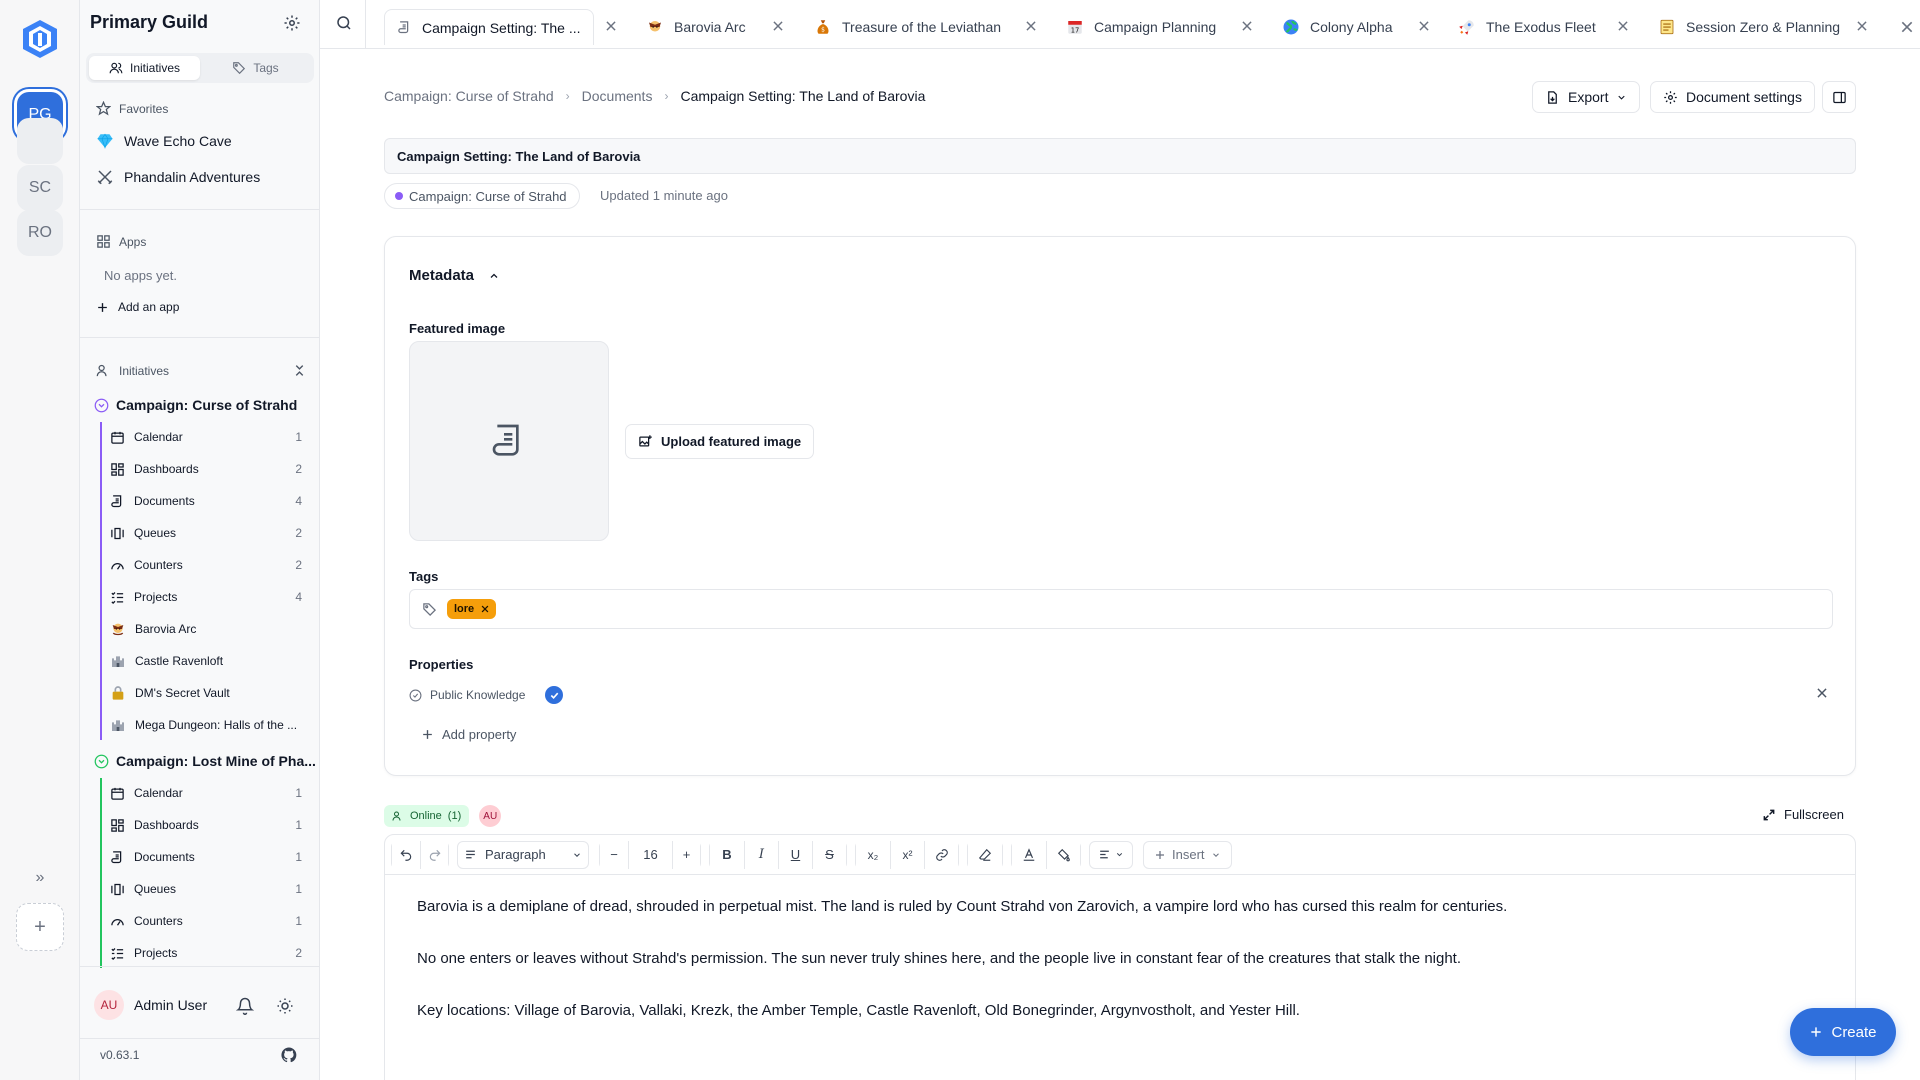  What do you see at coordinates (116, 500) in the screenshot?
I see `scroll-icon` at bounding box center [116, 500].